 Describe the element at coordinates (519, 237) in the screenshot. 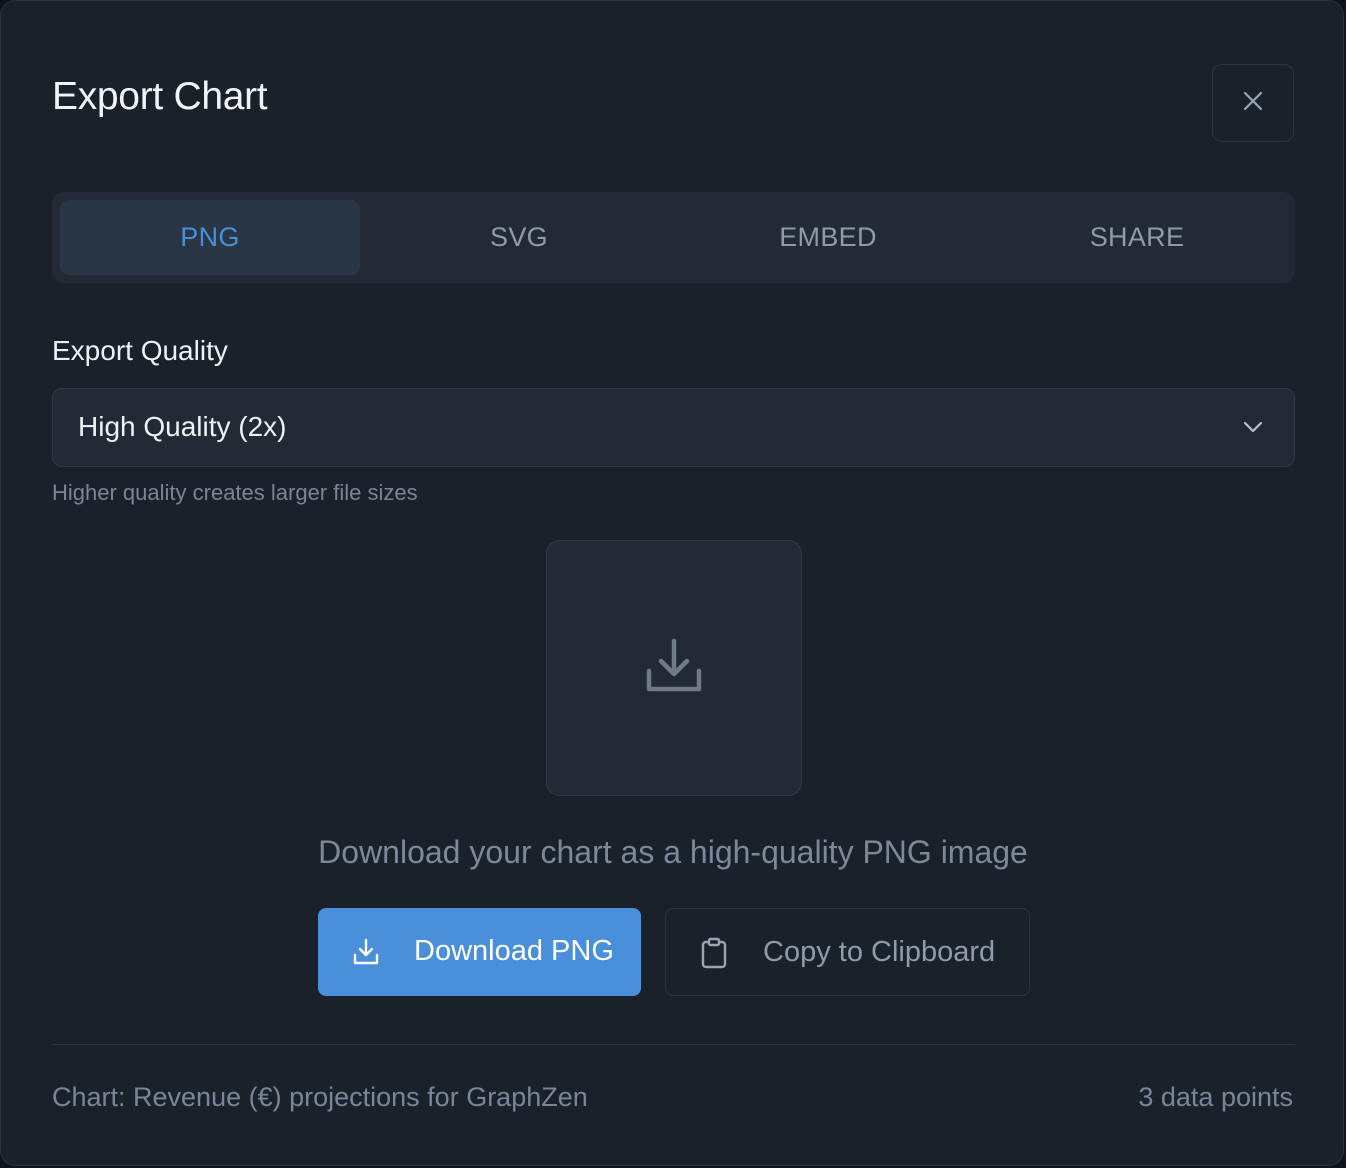

I see `tab-svg: SVG` at that location.